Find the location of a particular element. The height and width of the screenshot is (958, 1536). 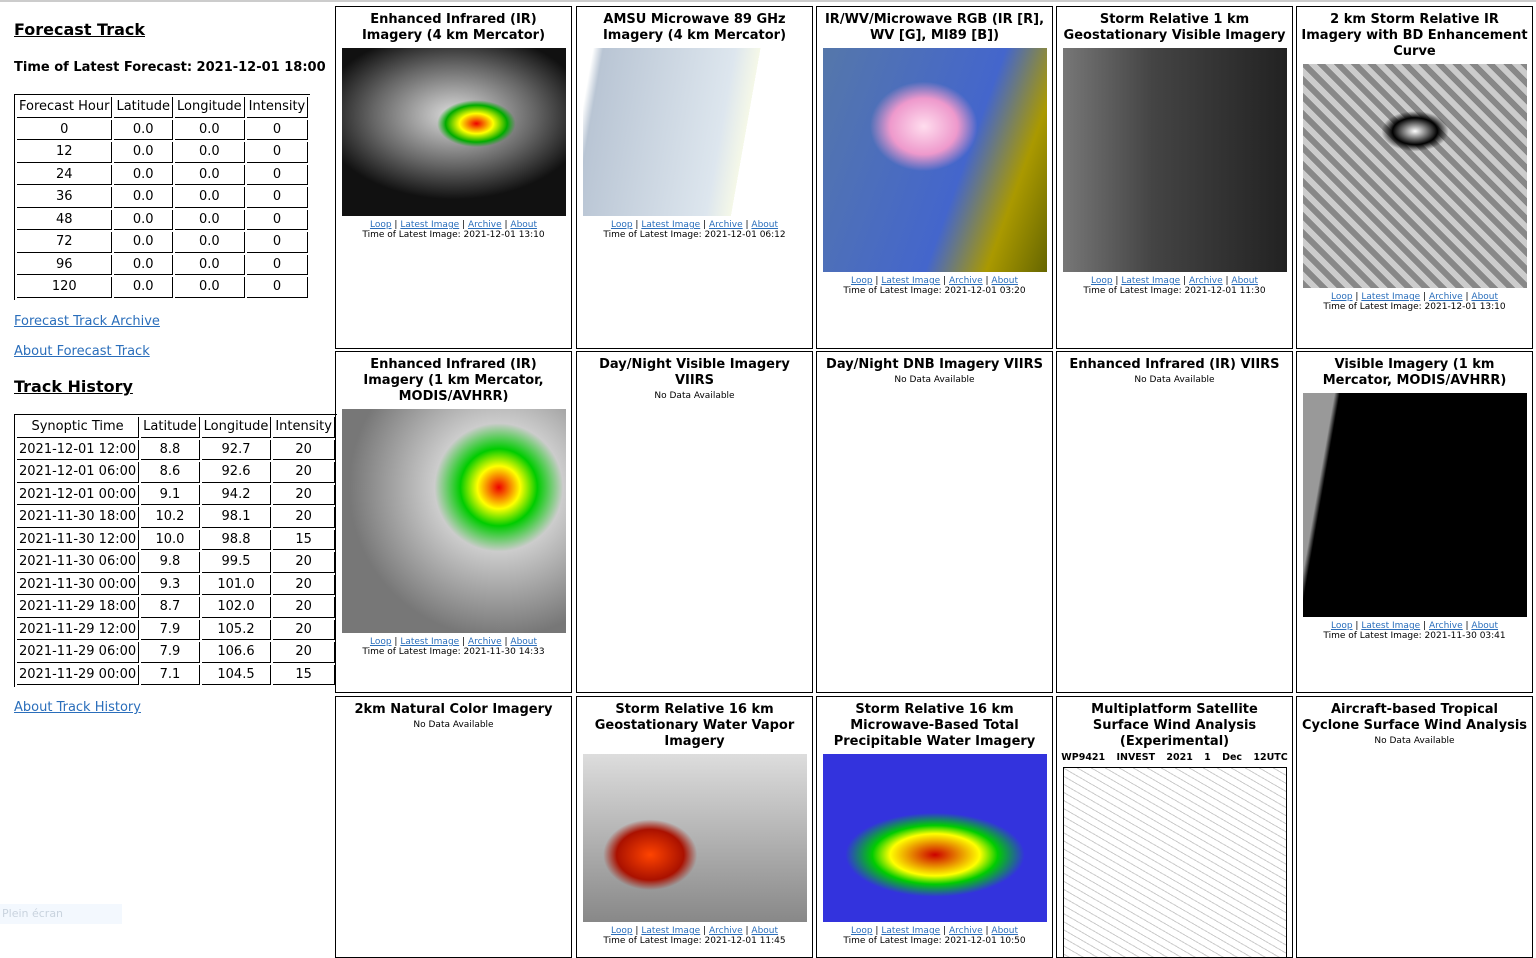

table-cell: 9.1 is located at coordinates (170, 494).